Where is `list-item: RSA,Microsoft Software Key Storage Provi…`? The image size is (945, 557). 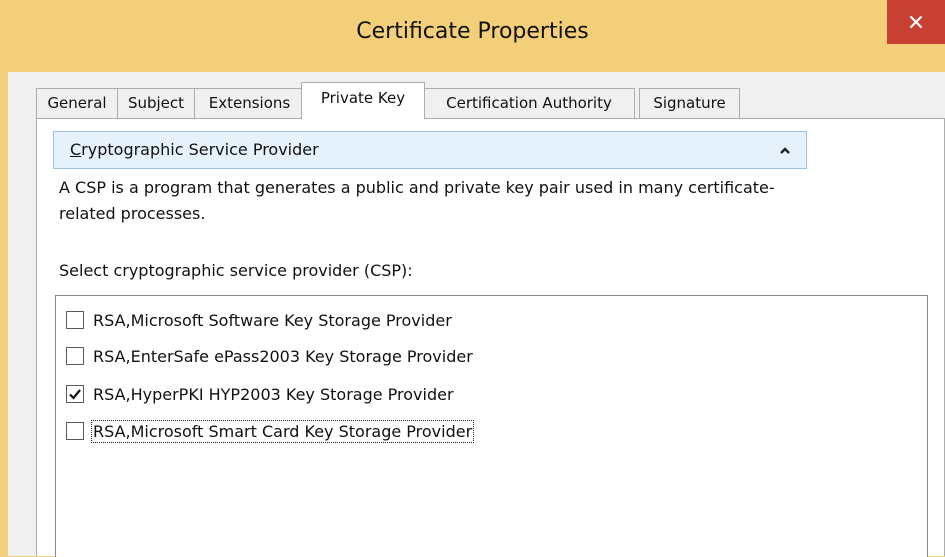 list-item: RSA,Microsoft Software Key Storage Provi… is located at coordinates (259, 320).